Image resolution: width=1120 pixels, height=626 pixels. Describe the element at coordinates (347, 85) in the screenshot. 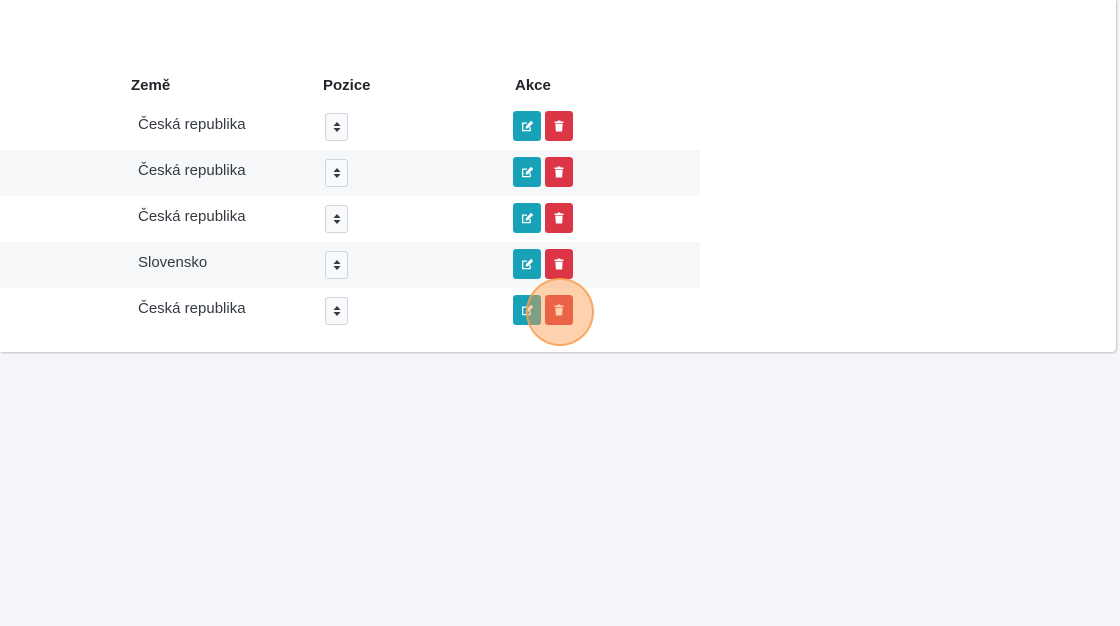

I see `column-header-position: Pozice` at that location.